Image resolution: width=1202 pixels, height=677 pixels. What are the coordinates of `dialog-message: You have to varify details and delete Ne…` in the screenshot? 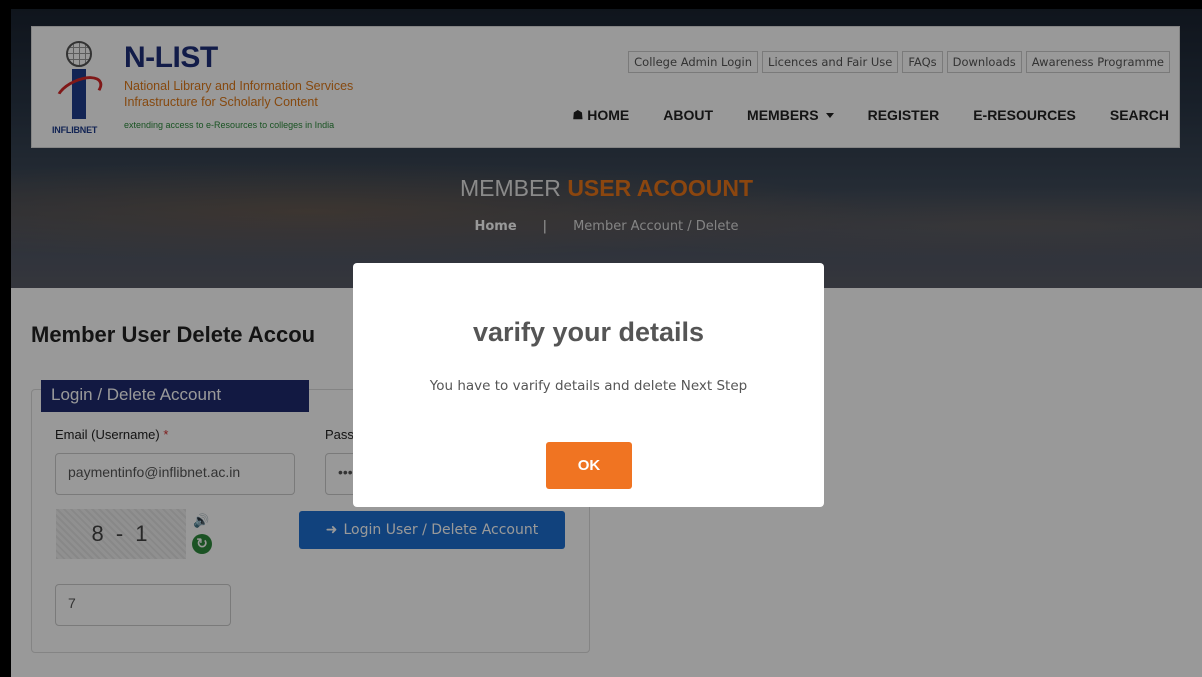 It's located at (588, 386).